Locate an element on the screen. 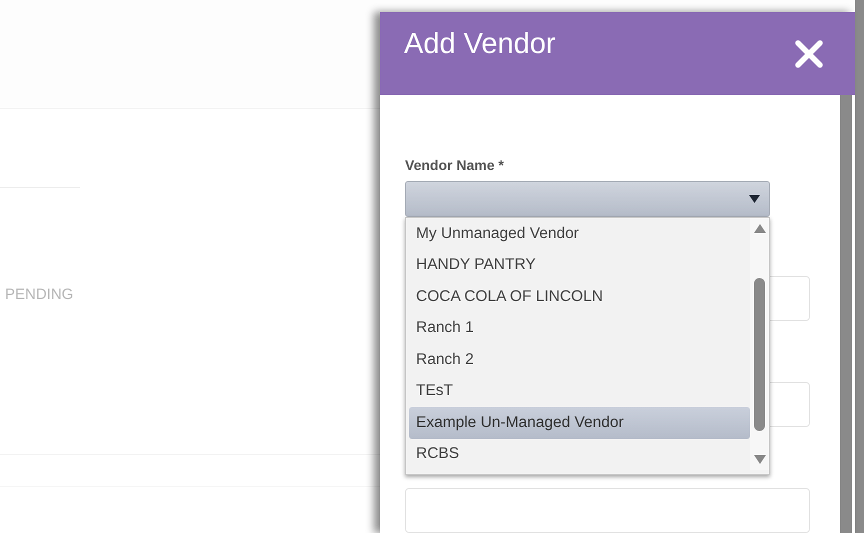 The width and height of the screenshot is (864, 533). scroll-down-icon is located at coordinates (760, 459).